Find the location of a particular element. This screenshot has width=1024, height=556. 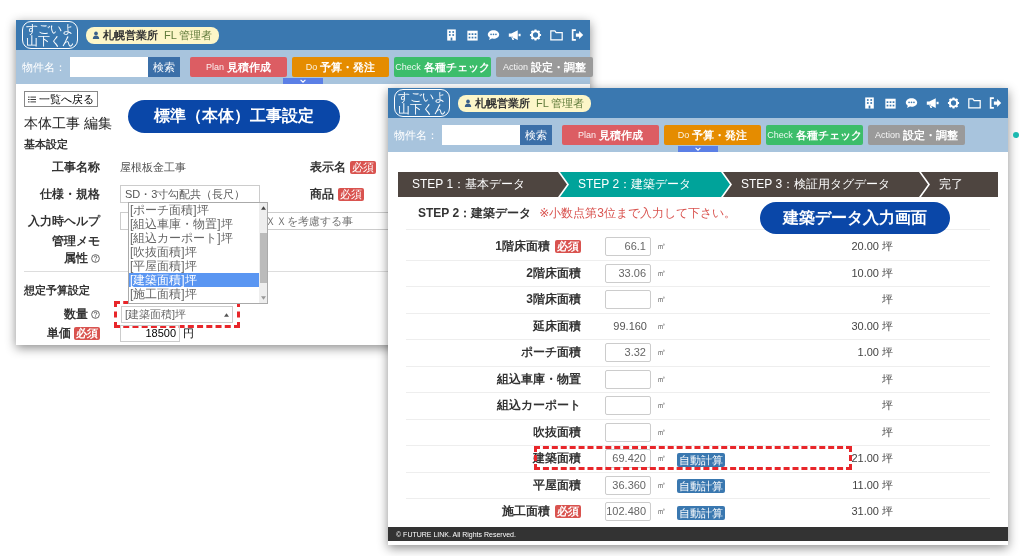

field-label: 延床面積 is located at coordinates (557, 326).